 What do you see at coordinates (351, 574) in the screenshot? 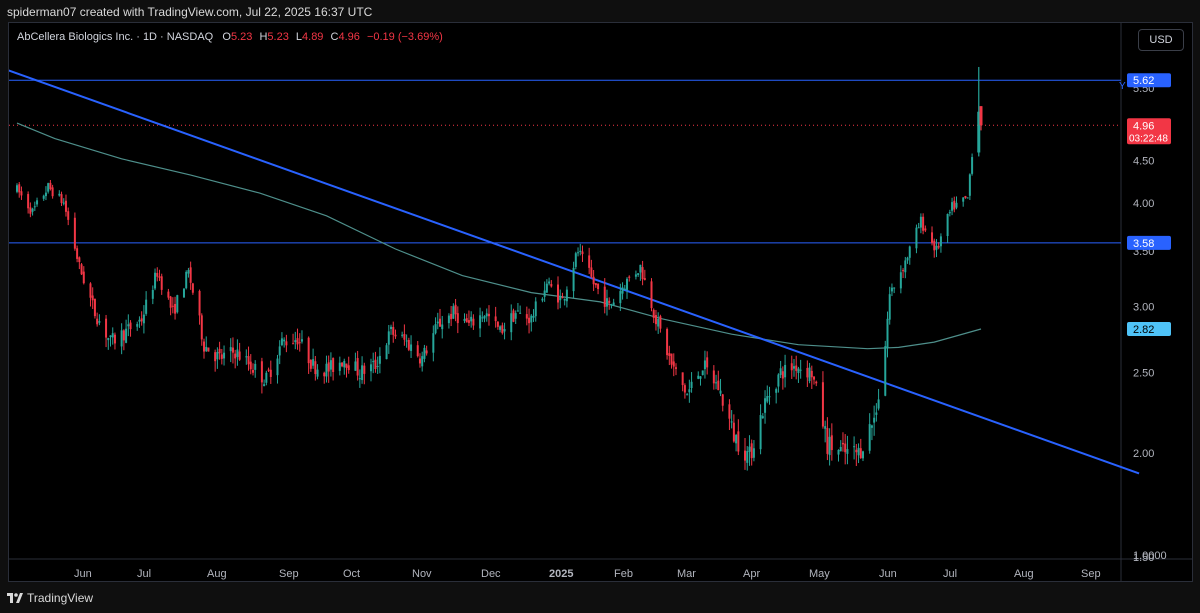
I see `x-tick-label: Oct` at bounding box center [351, 574].